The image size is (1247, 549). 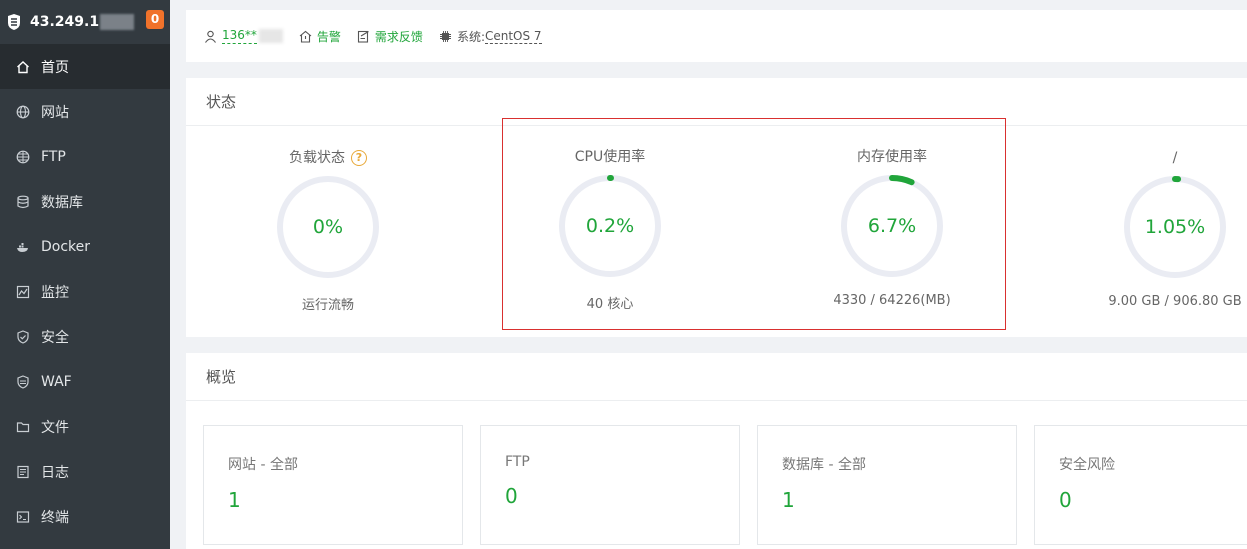 I want to click on globe-icon, so click(x=23, y=112).